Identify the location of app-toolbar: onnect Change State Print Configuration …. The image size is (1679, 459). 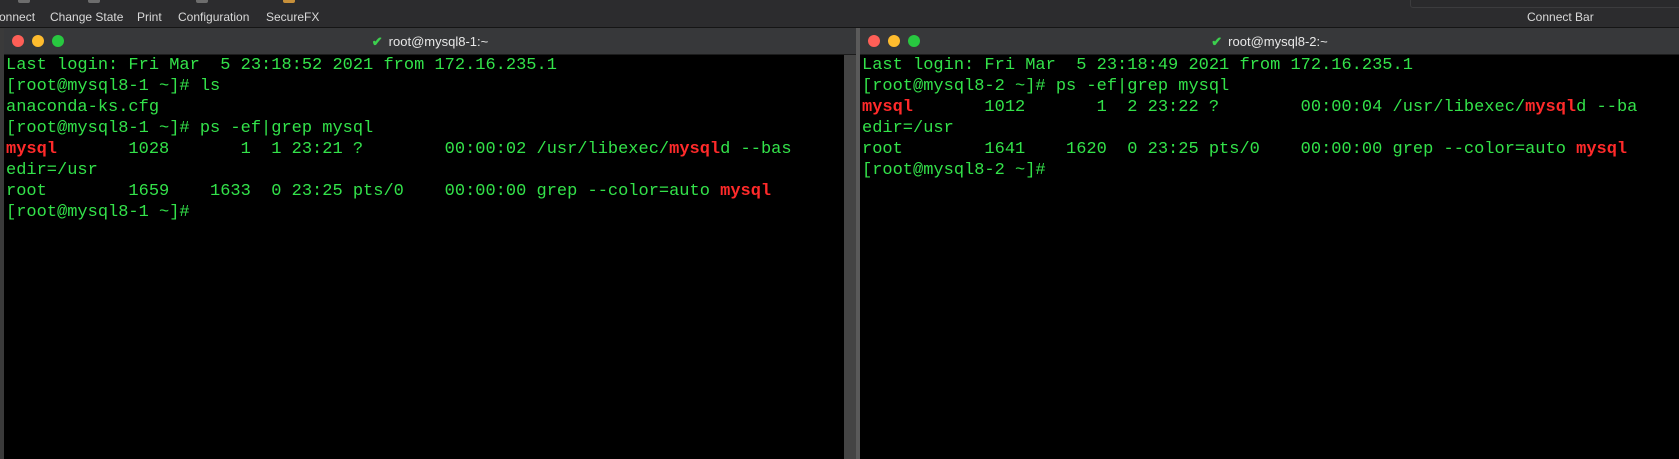
(839, 14).